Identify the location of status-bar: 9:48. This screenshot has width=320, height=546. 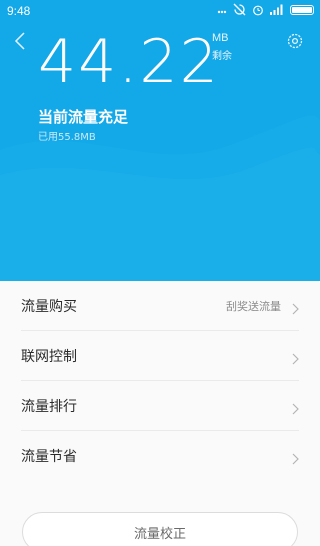
(160, 11).